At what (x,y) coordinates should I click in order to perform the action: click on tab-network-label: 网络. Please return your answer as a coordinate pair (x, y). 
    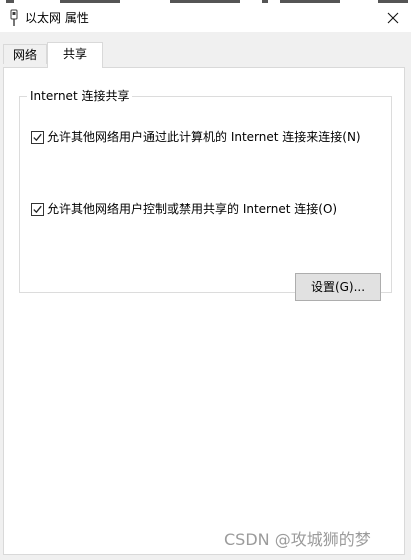
    Looking at the image, I should click on (24, 55).